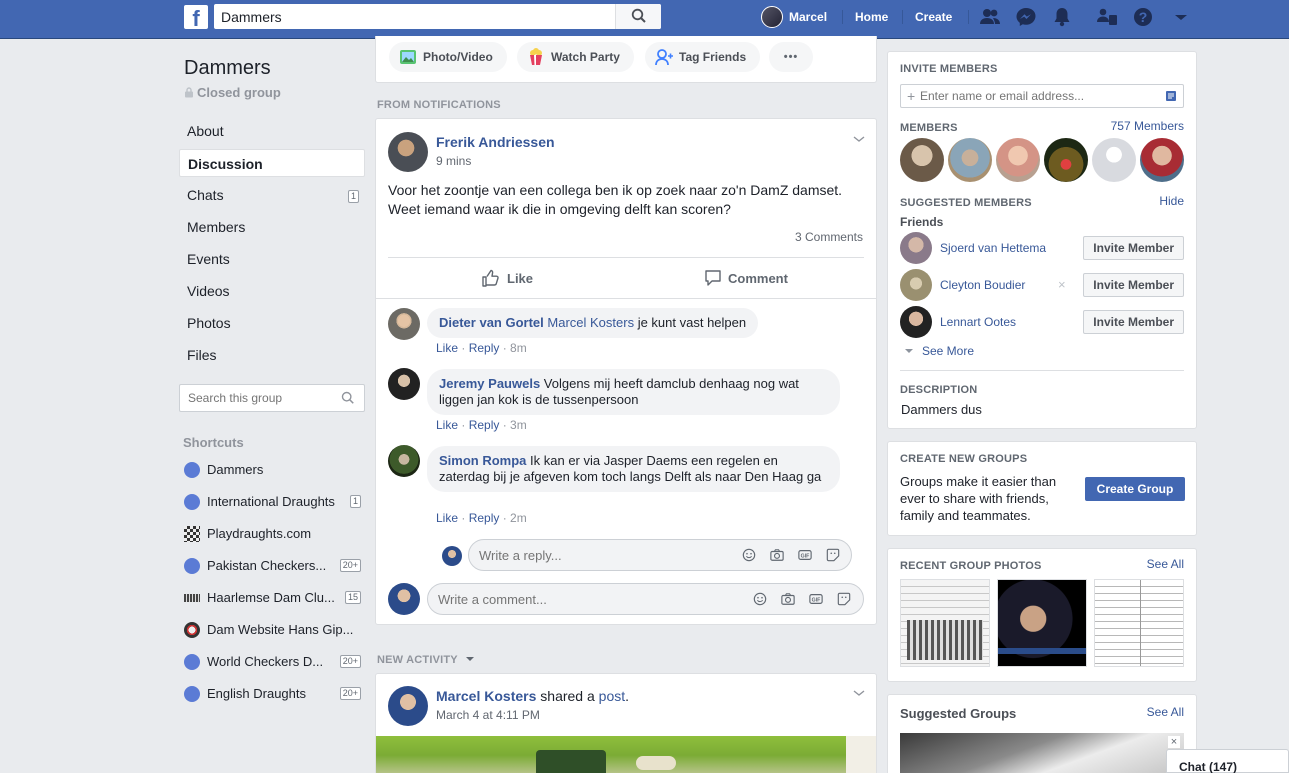 The width and height of the screenshot is (1289, 773). What do you see at coordinates (590, 322) in the screenshot?
I see `mention-link: Marcel Kosters` at bounding box center [590, 322].